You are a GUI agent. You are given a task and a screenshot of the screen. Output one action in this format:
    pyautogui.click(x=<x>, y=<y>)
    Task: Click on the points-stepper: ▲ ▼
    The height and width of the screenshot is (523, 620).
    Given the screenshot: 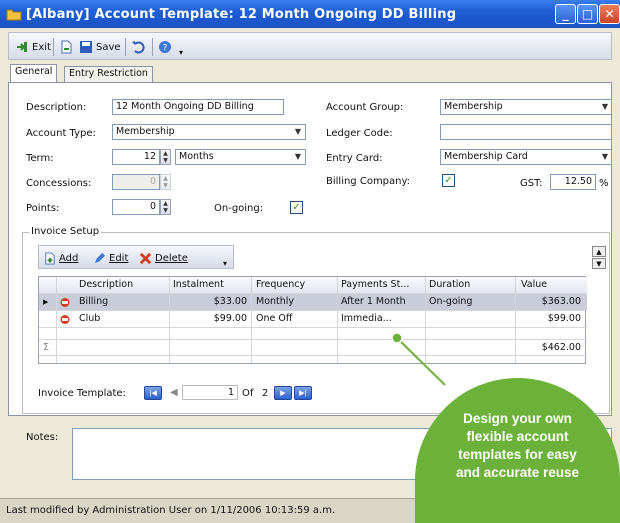 What is the action you would take?
    pyautogui.click(x=165, y=207)
    